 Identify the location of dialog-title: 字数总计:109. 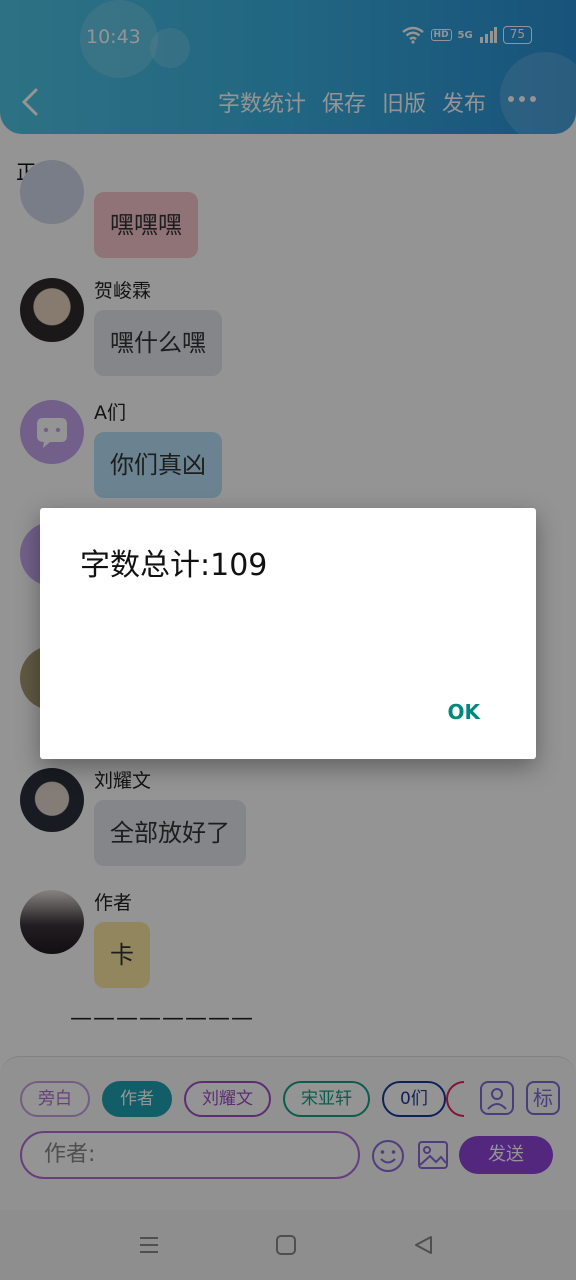
(174, 565).